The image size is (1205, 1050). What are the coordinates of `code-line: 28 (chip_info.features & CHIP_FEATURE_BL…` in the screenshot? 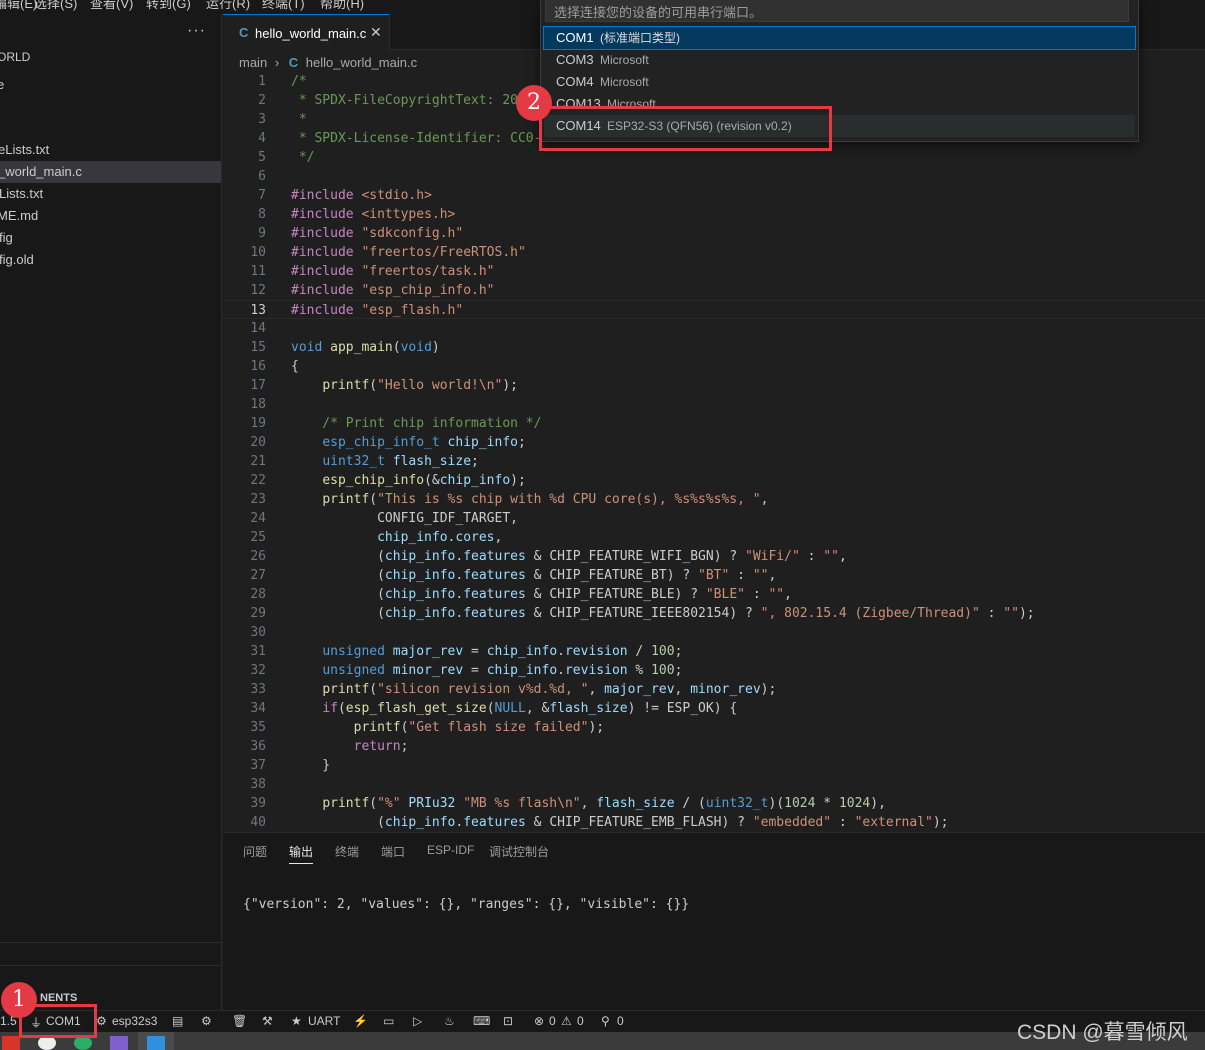 It's located at (714, 594).